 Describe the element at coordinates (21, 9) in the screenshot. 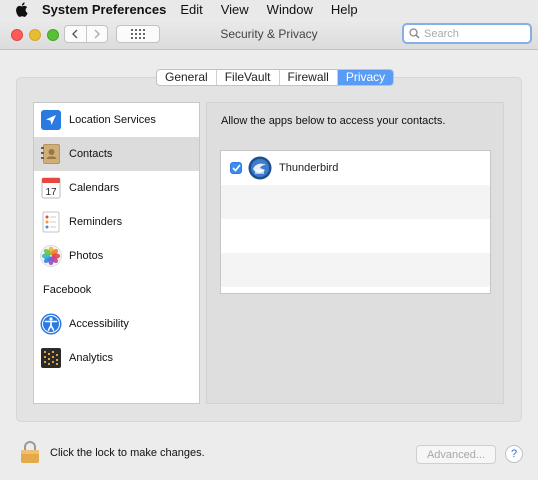

I see `apple-menu-icon` at that location.